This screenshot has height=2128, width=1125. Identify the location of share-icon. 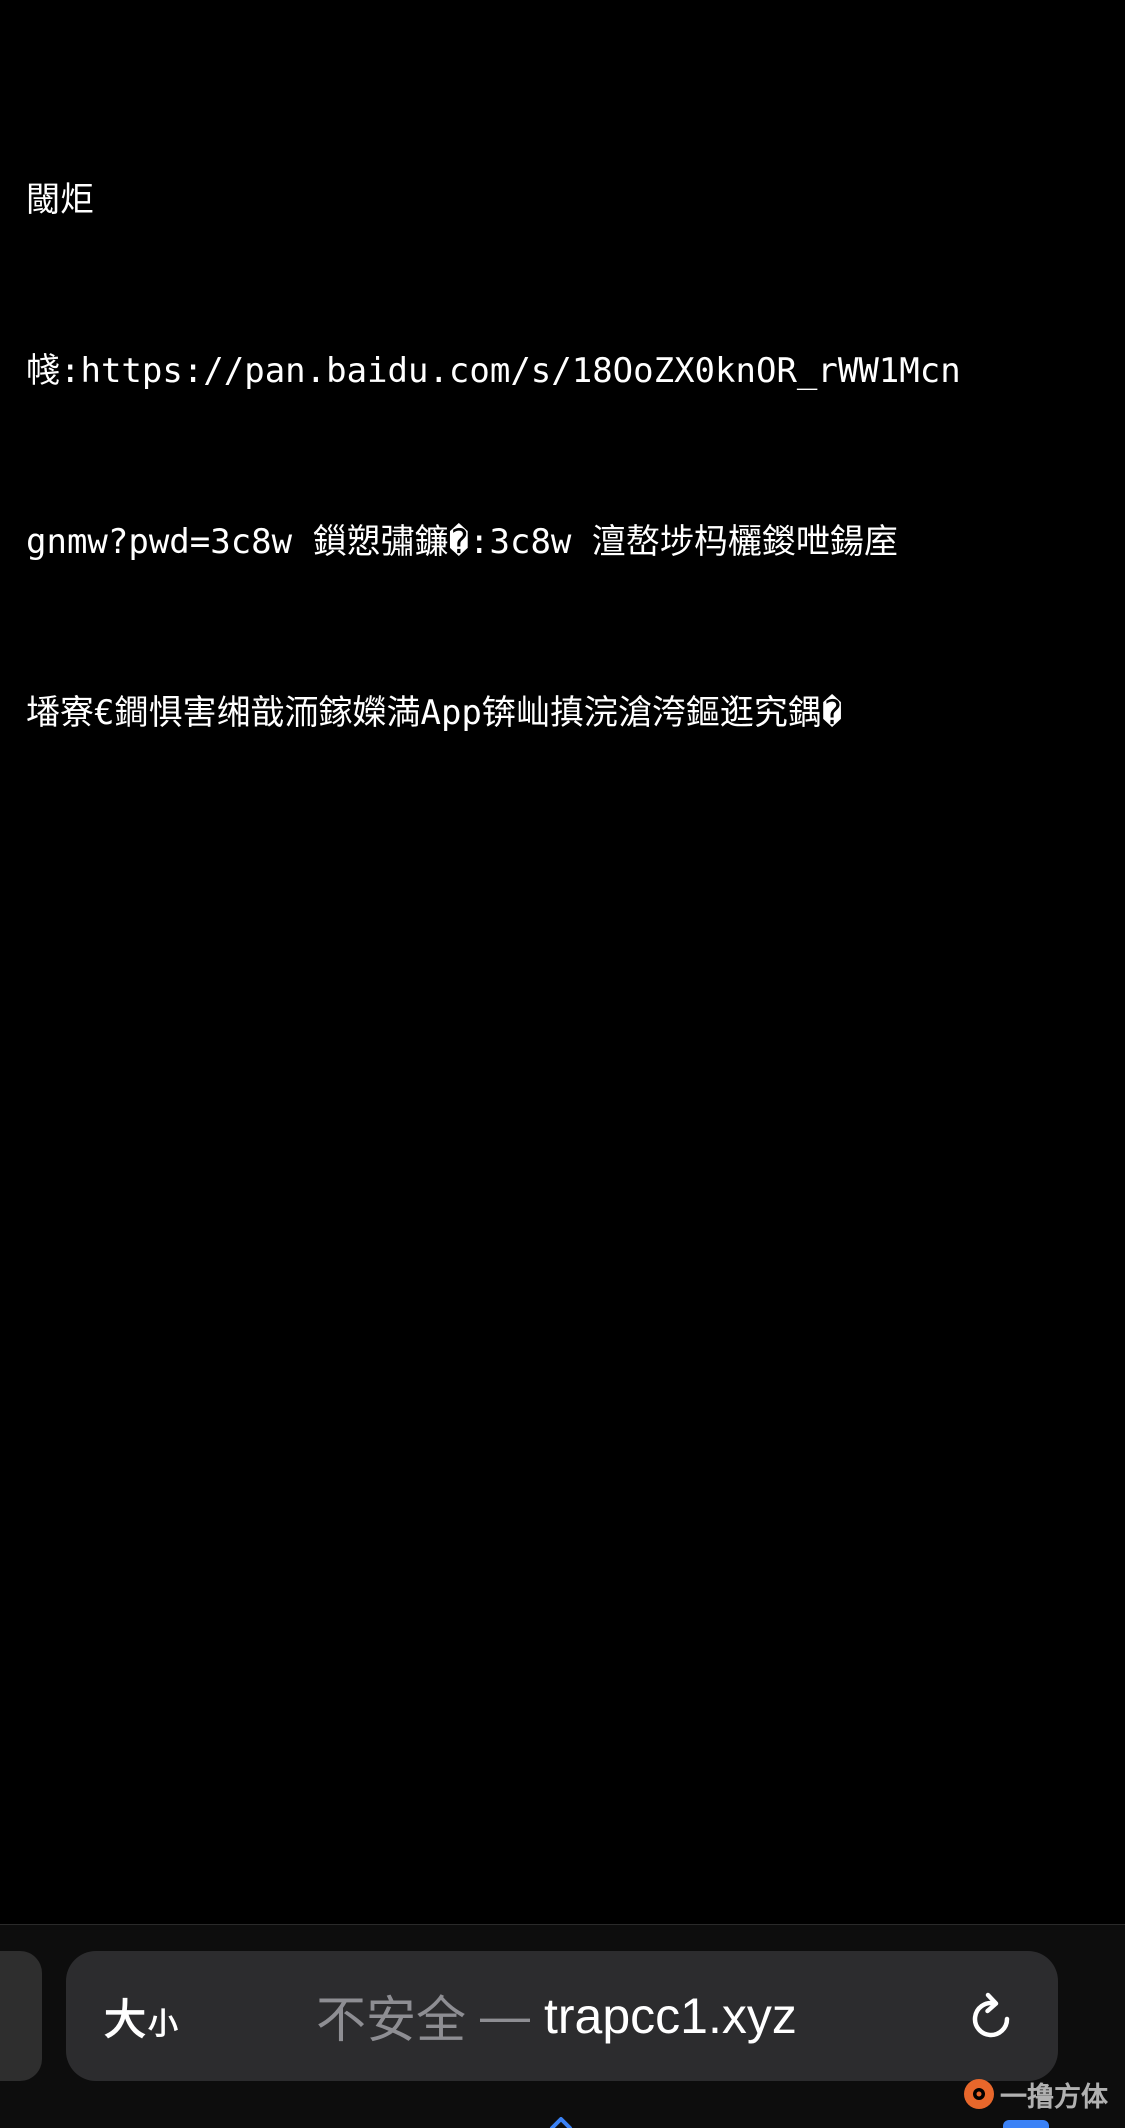
(561, 2122).